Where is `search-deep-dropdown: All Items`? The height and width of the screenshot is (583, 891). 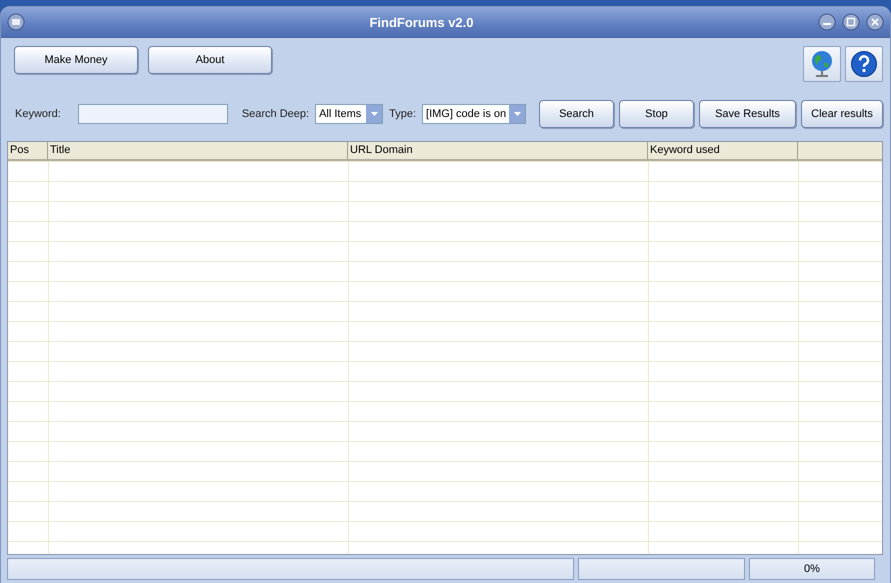
search-deep-dropdown: All Items is located at coordinates (349, 114).